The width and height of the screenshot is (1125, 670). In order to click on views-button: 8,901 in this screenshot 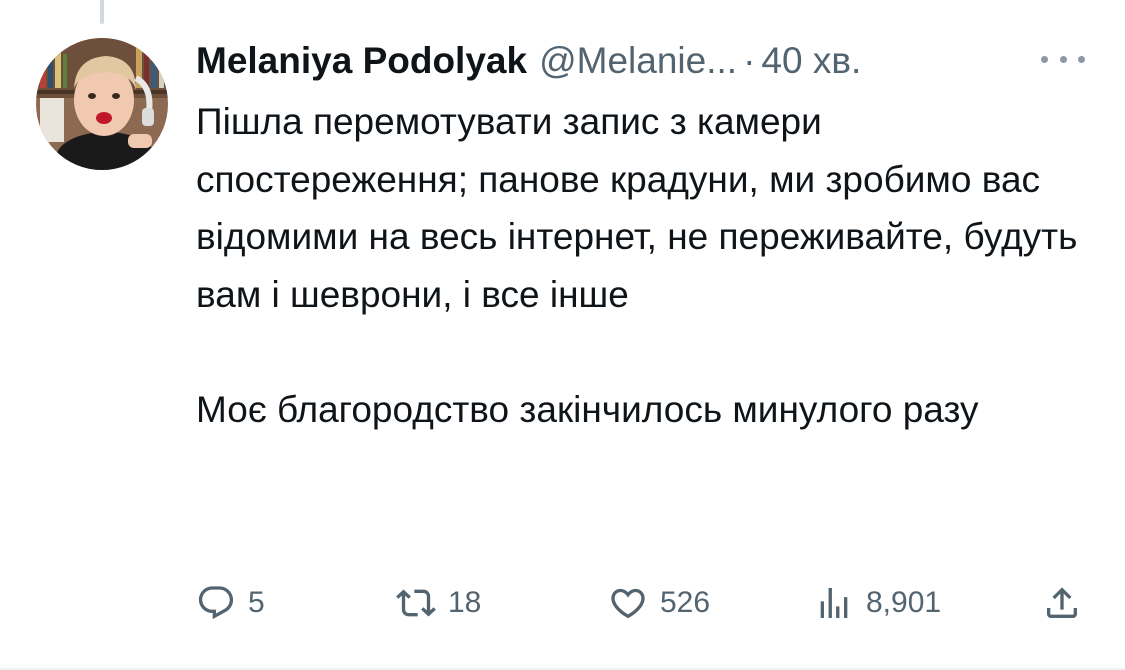, I will do `click(877, 603)`.